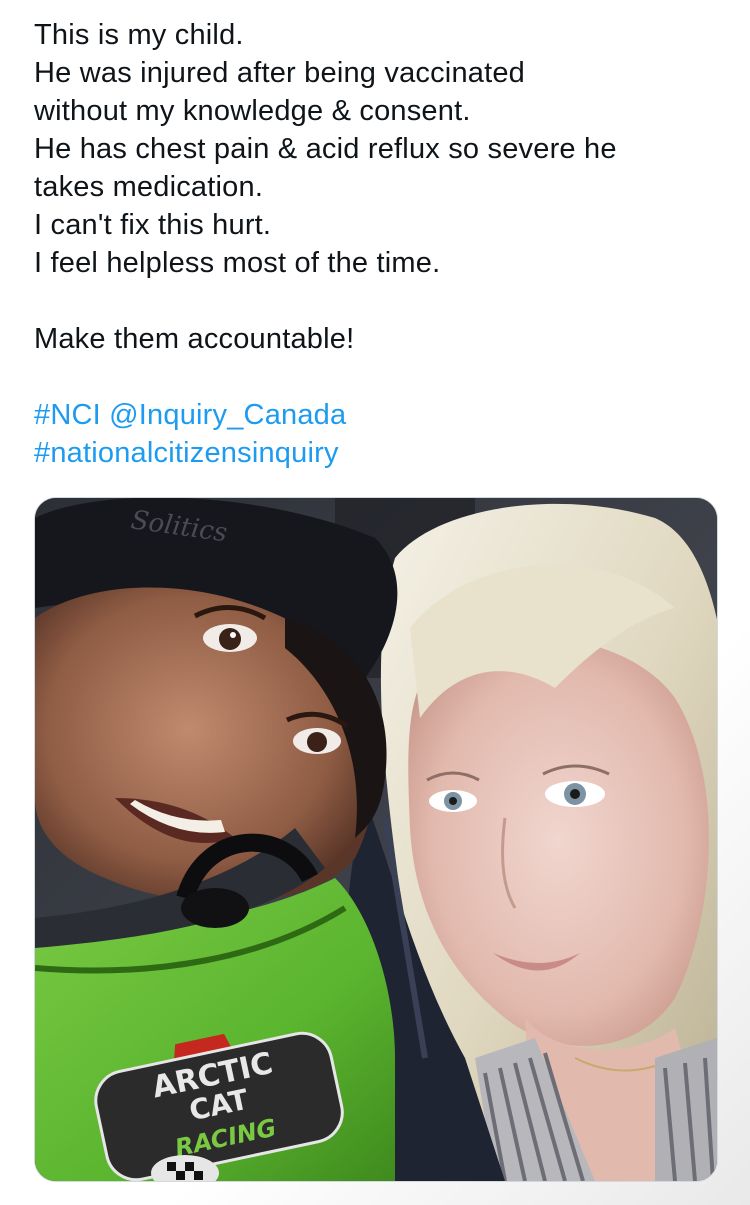 The width and height of the screenshot is (750, 1205). What do you see at coordinates (280, 73) in the screenshot?
I see `tweet-line: He was injured after being vaccinated` at bounding box center [280, 73].